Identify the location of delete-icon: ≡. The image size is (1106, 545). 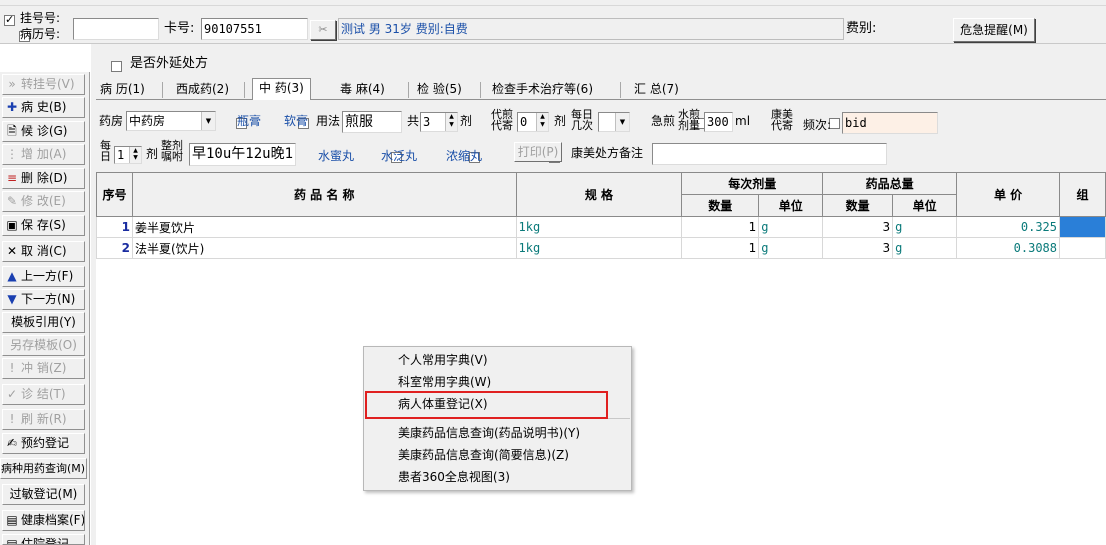
(12, 178).